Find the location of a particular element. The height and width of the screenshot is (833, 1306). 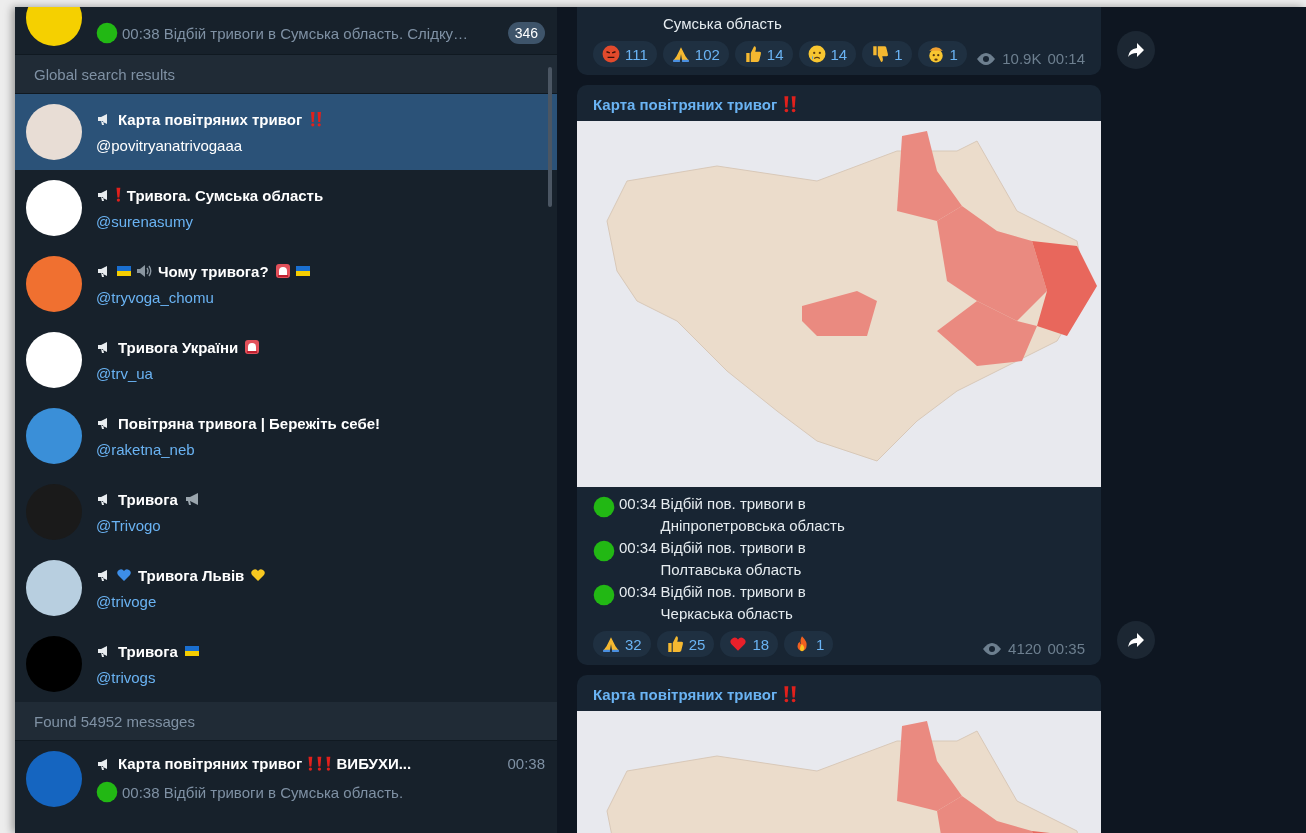

channel-handle: @trivogs is located at coordinates (126, 677).